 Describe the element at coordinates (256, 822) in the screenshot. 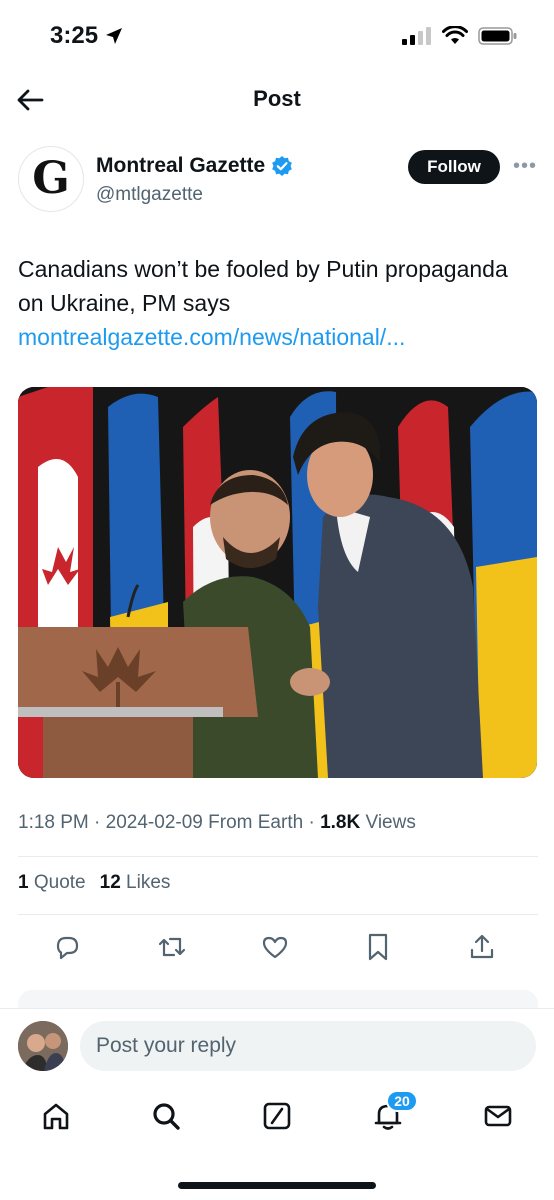

I see `post-source: From Earth` at that location.